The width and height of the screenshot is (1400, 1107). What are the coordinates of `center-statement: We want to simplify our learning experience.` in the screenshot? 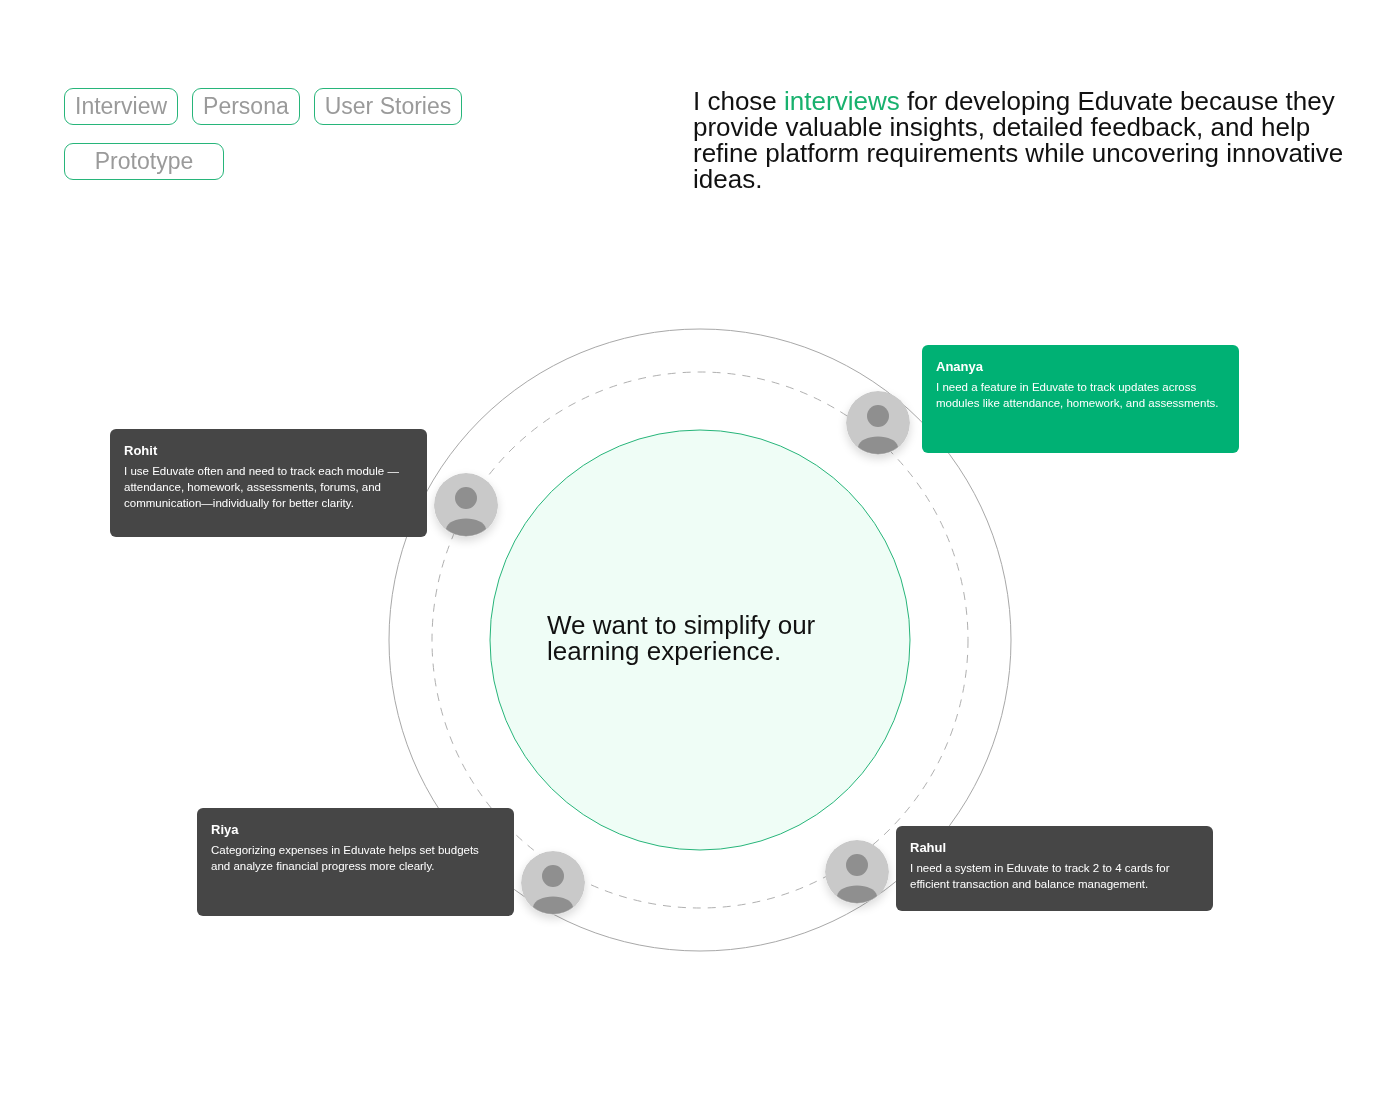 It's located at (682, 638).